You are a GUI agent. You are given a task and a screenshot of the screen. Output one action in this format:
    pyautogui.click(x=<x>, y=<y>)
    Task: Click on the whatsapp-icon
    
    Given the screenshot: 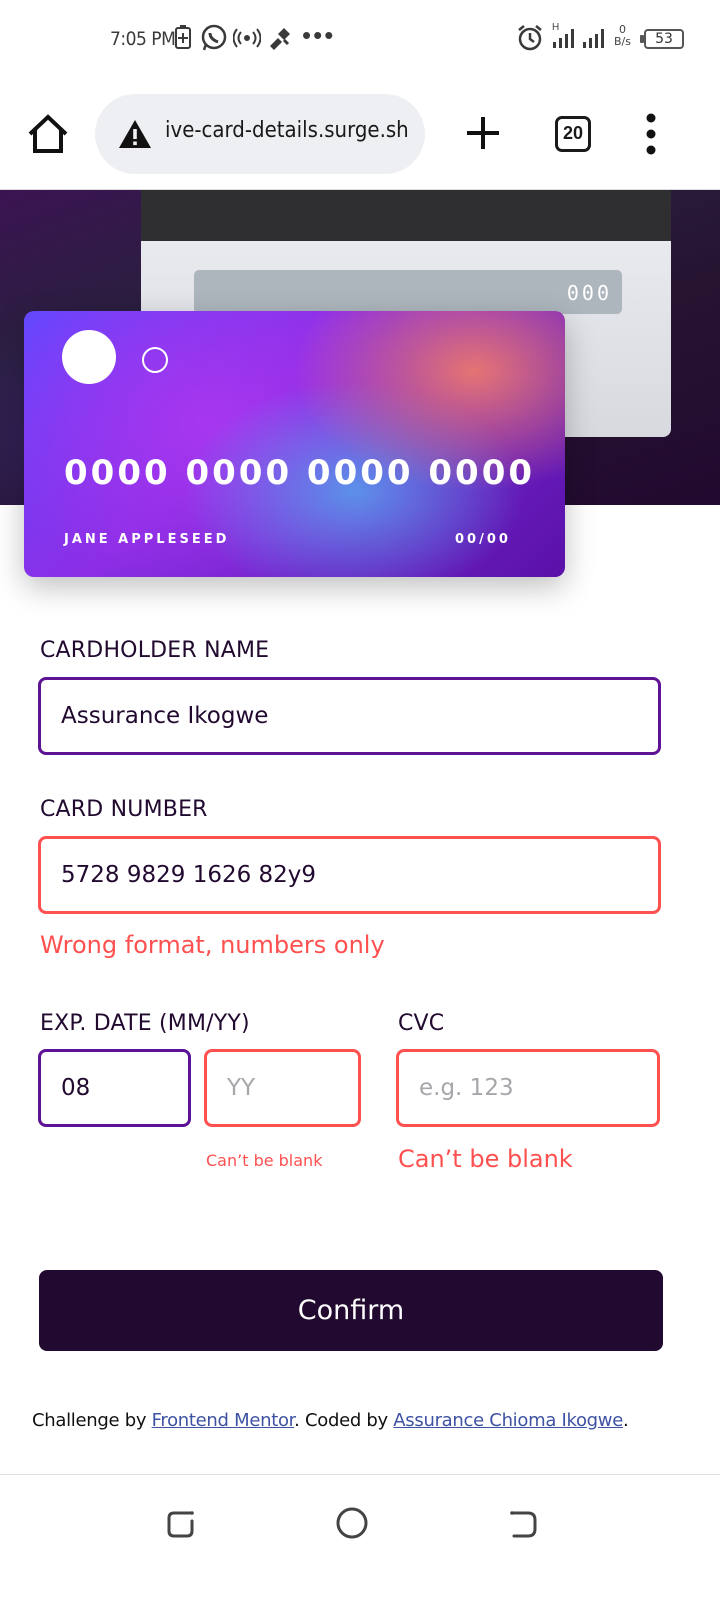 What is the action you would take?
    pyautogui.click(x=214, y=37)
    